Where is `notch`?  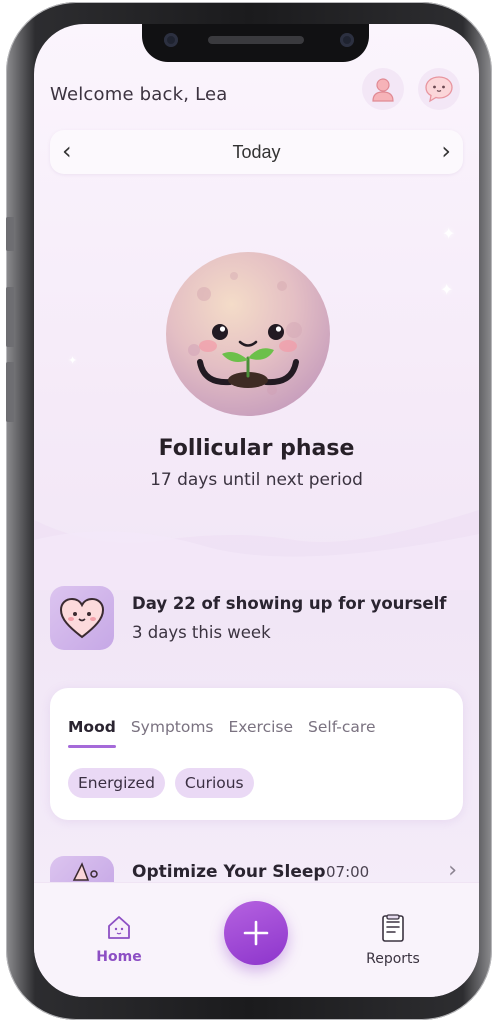 notch is located at coordinates (255, 43).